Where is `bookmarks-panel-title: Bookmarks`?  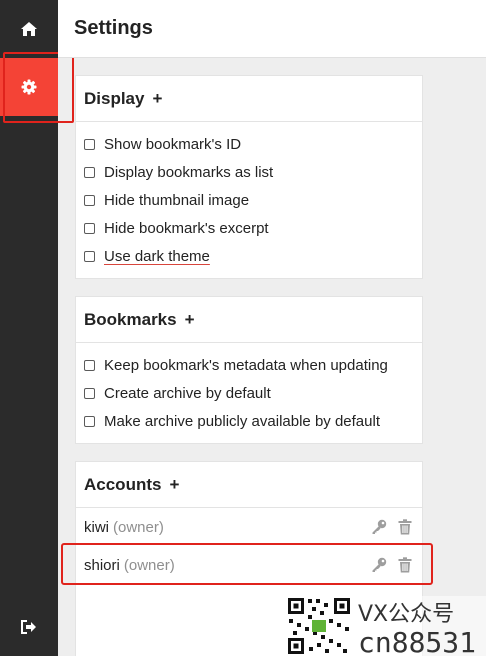
bookmarks-panel-title: Bookmarks is located at coordinates (130, 319).